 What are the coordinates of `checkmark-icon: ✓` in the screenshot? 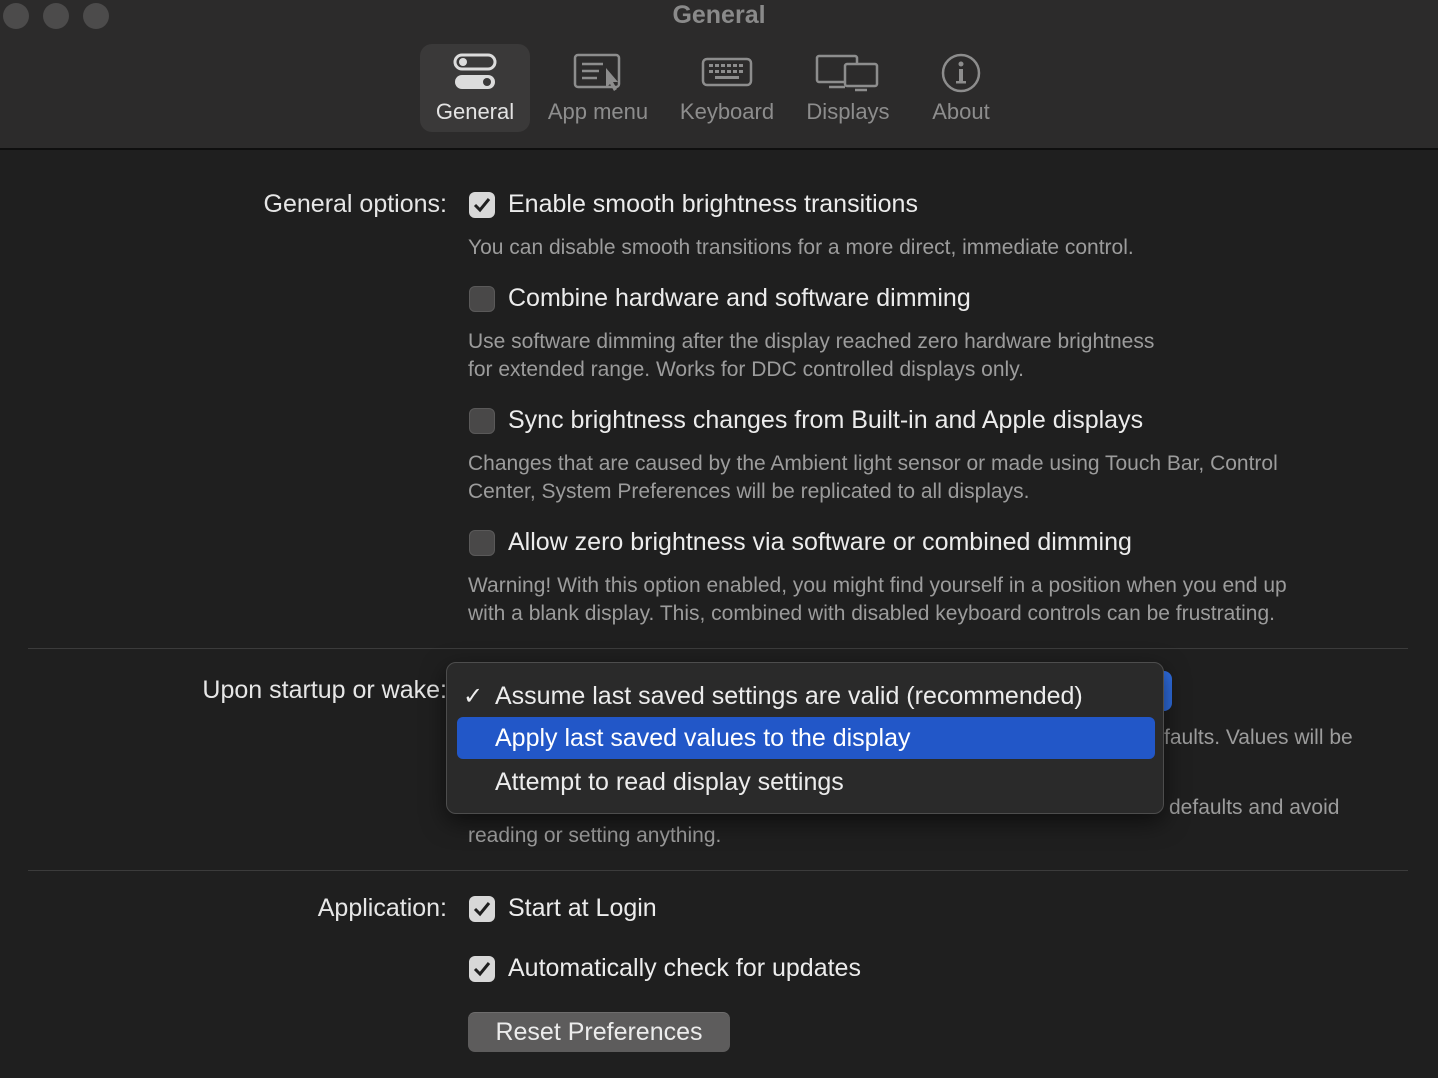 It's located at (473, 696).